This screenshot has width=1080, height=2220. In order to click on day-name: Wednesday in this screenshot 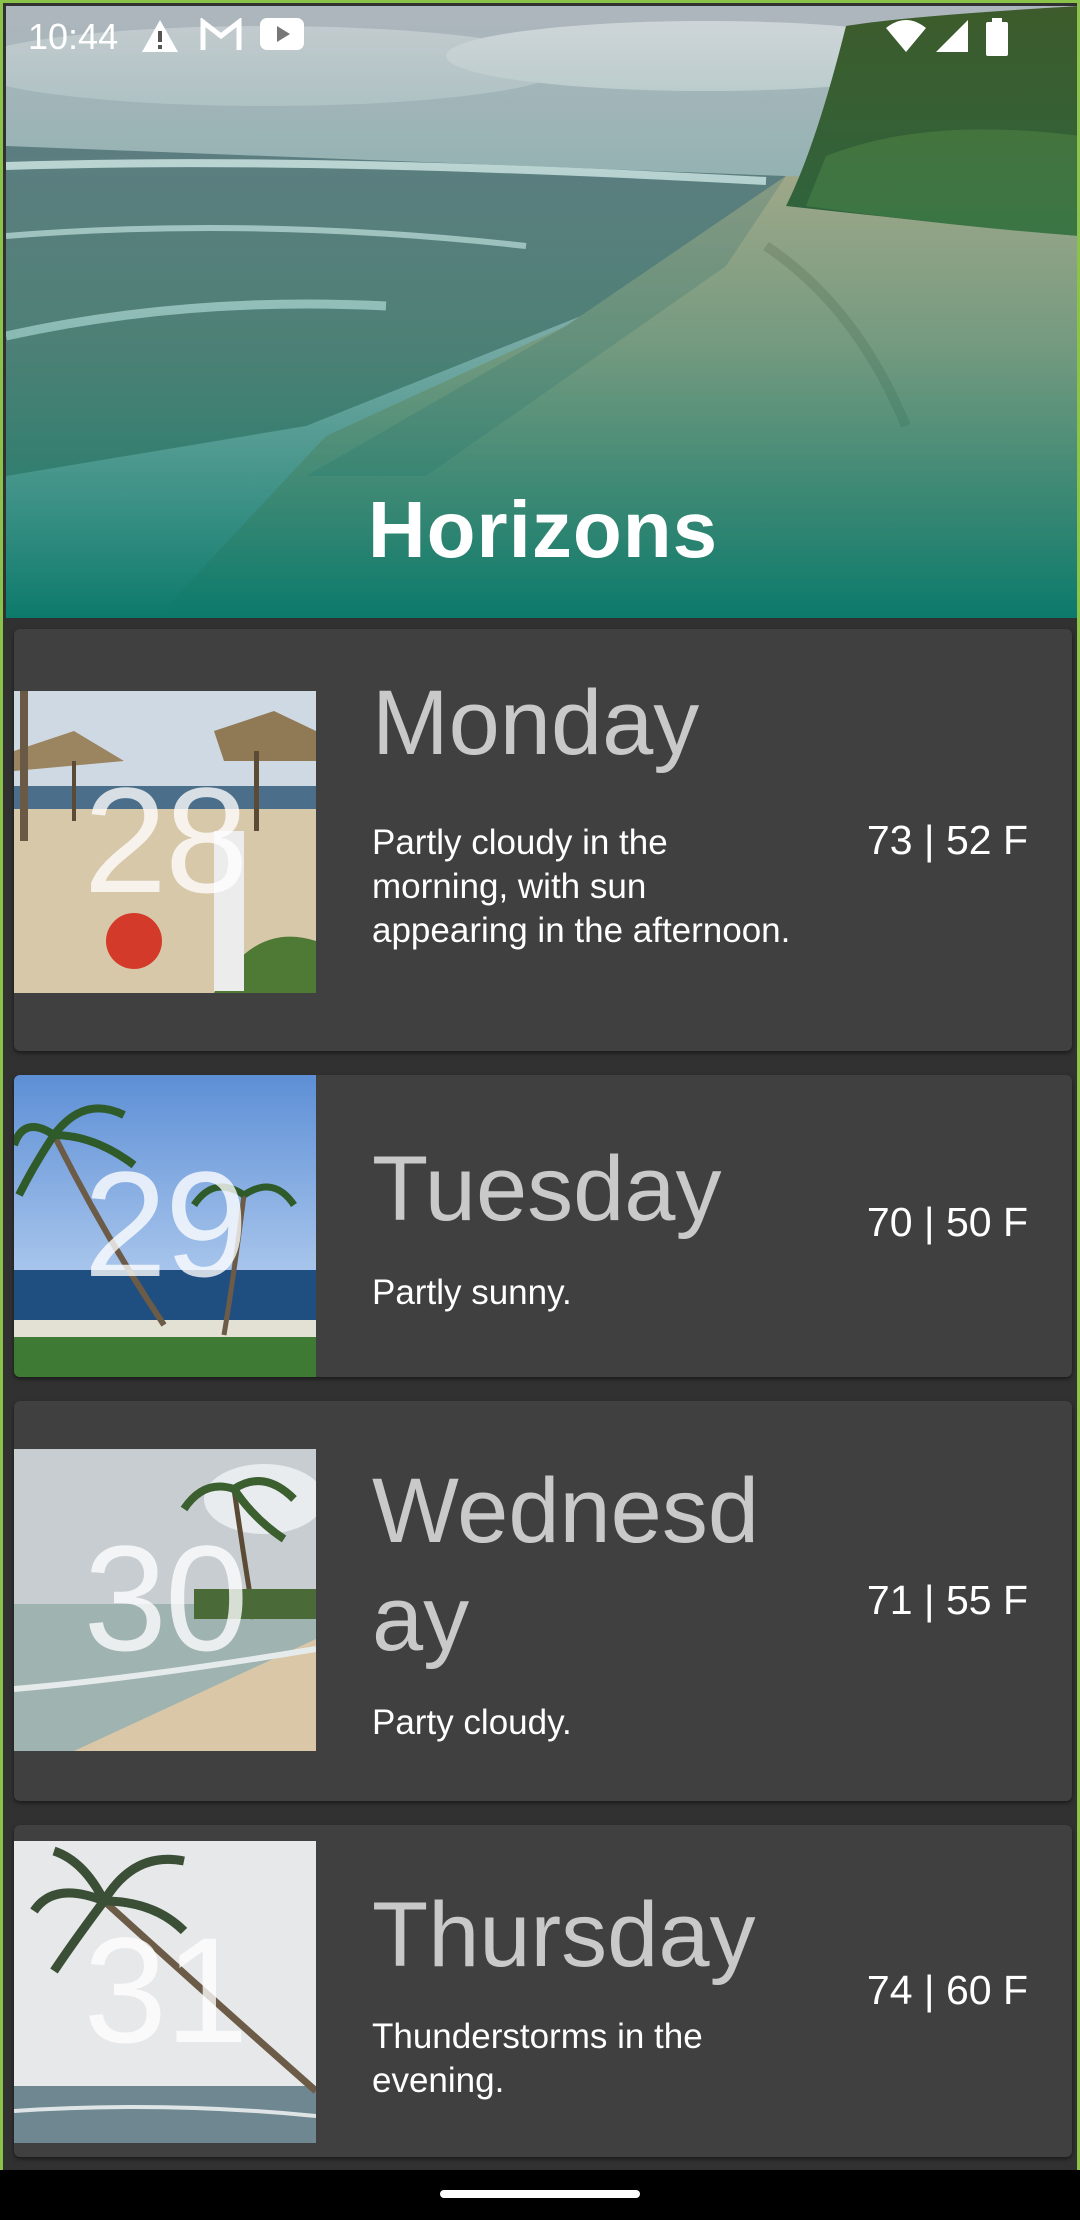, I will do `click(566, 1565)`.